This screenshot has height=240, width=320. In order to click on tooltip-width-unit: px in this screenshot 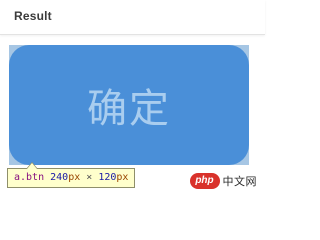, I will do `click(74, 177)`.